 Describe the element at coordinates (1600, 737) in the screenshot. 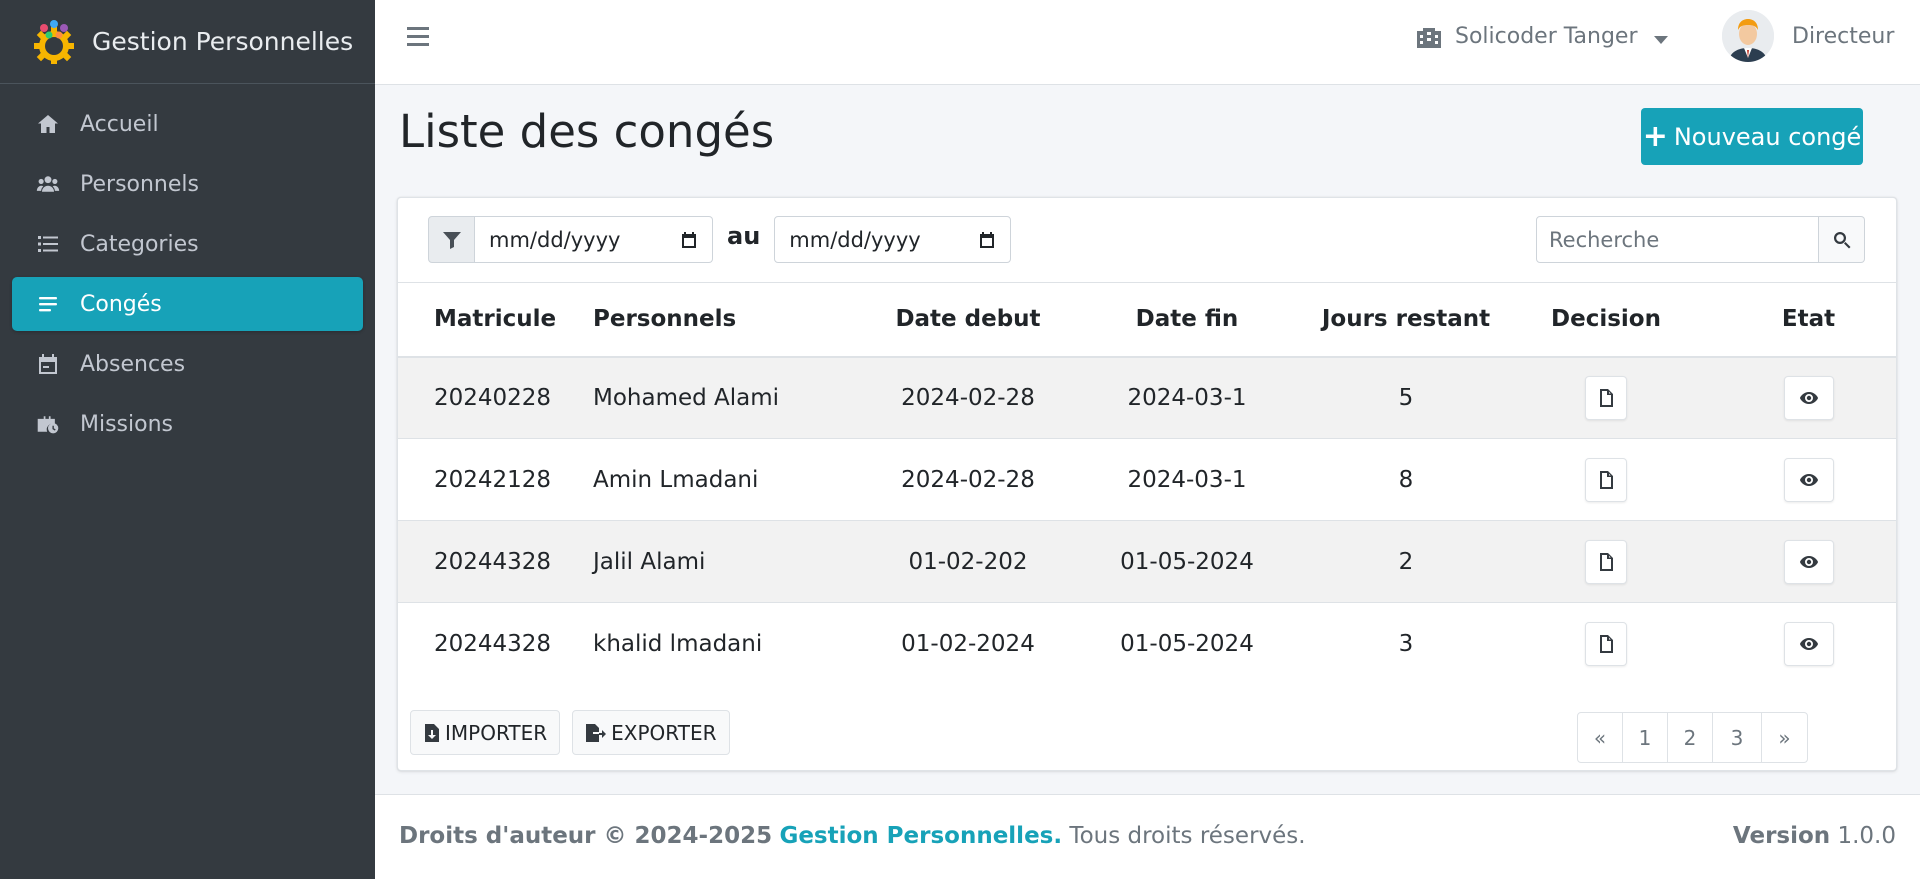

I see `pagination-prev: «` at that location.